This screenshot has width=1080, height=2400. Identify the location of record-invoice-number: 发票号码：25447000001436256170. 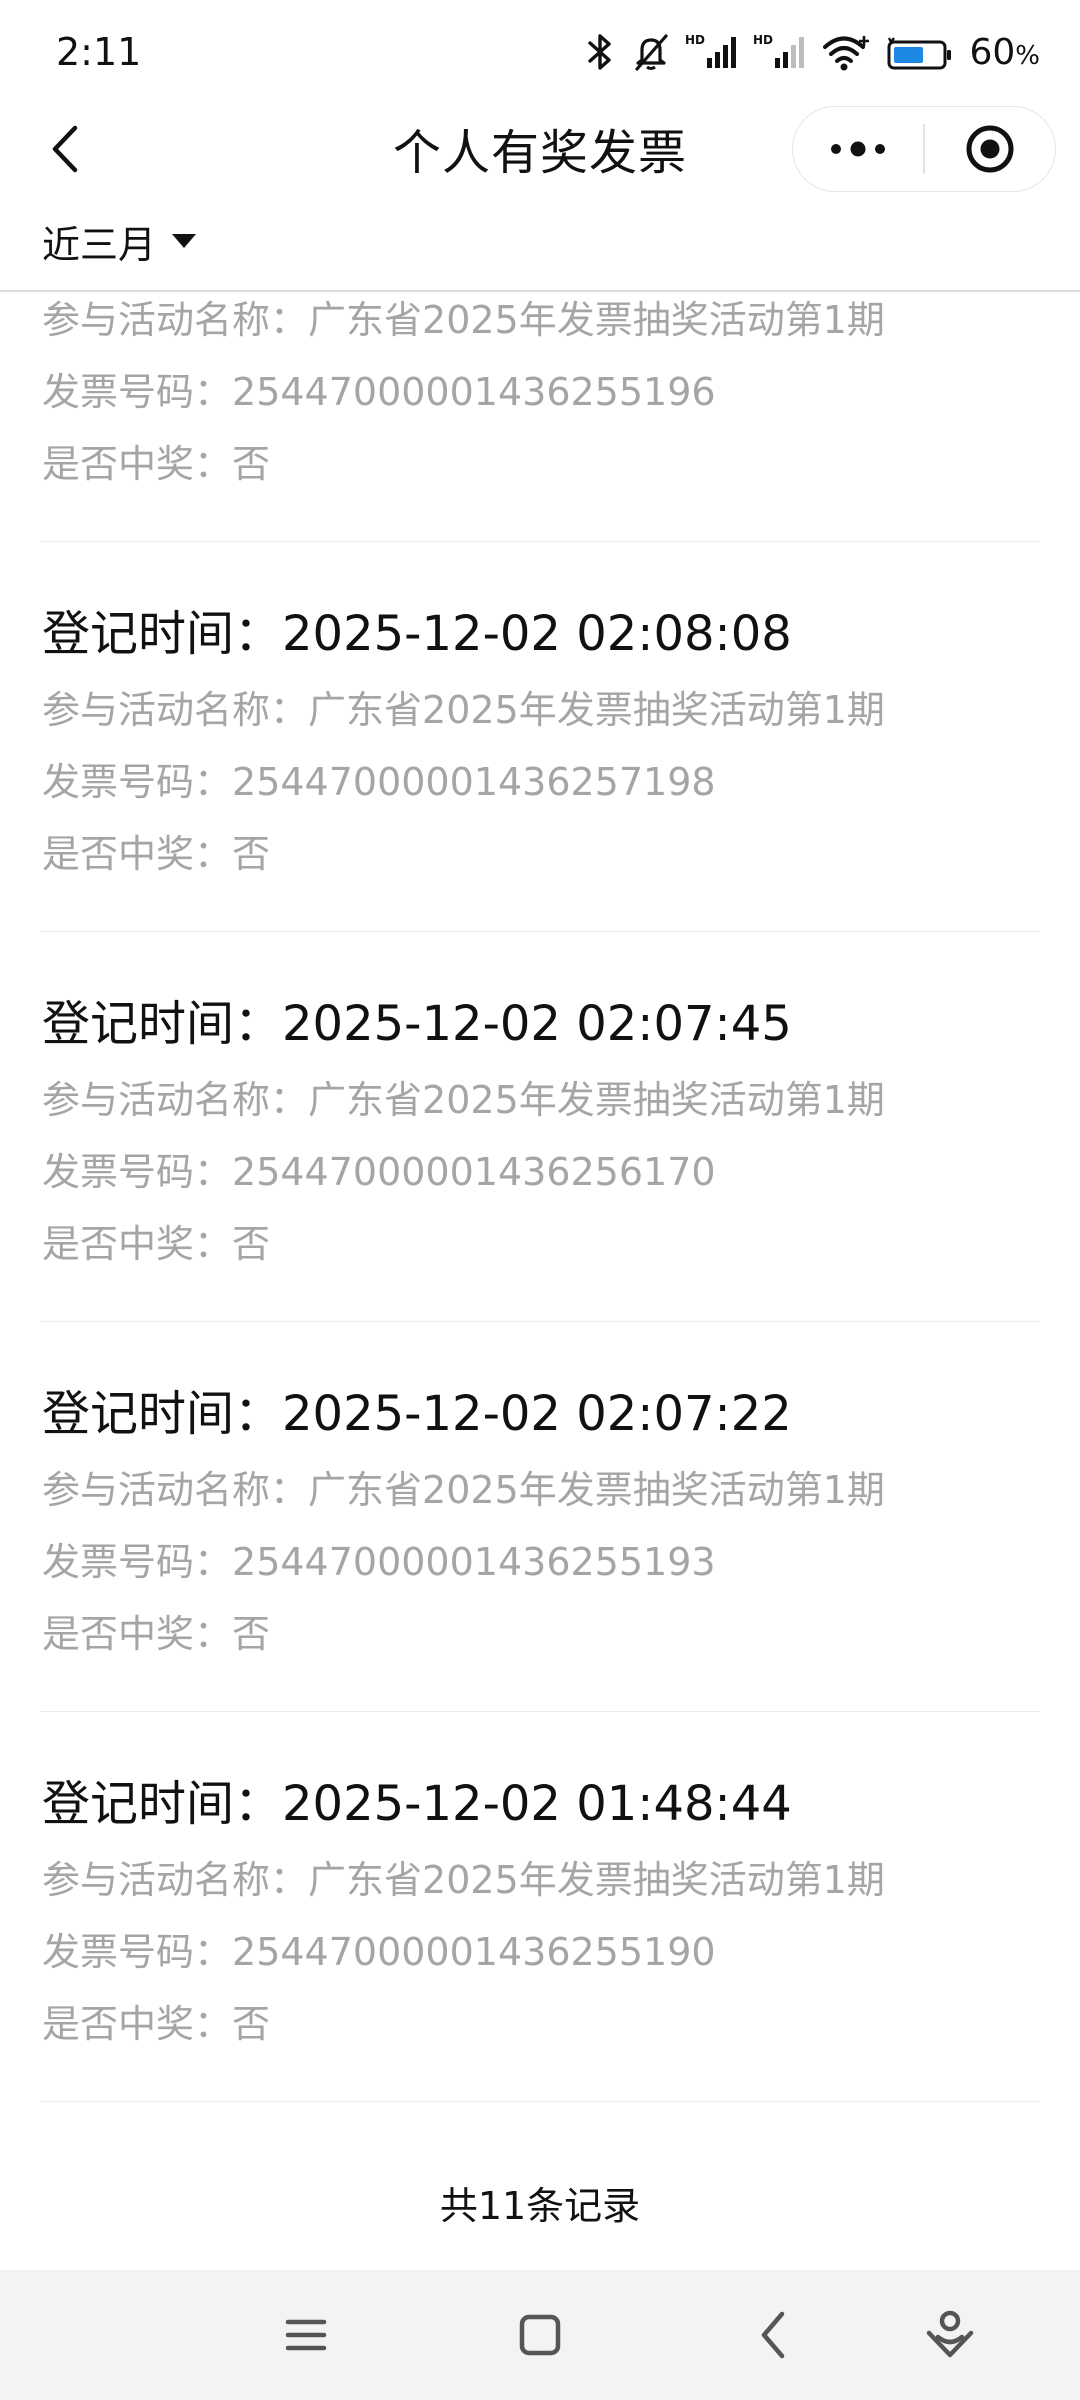
(541, 1172).